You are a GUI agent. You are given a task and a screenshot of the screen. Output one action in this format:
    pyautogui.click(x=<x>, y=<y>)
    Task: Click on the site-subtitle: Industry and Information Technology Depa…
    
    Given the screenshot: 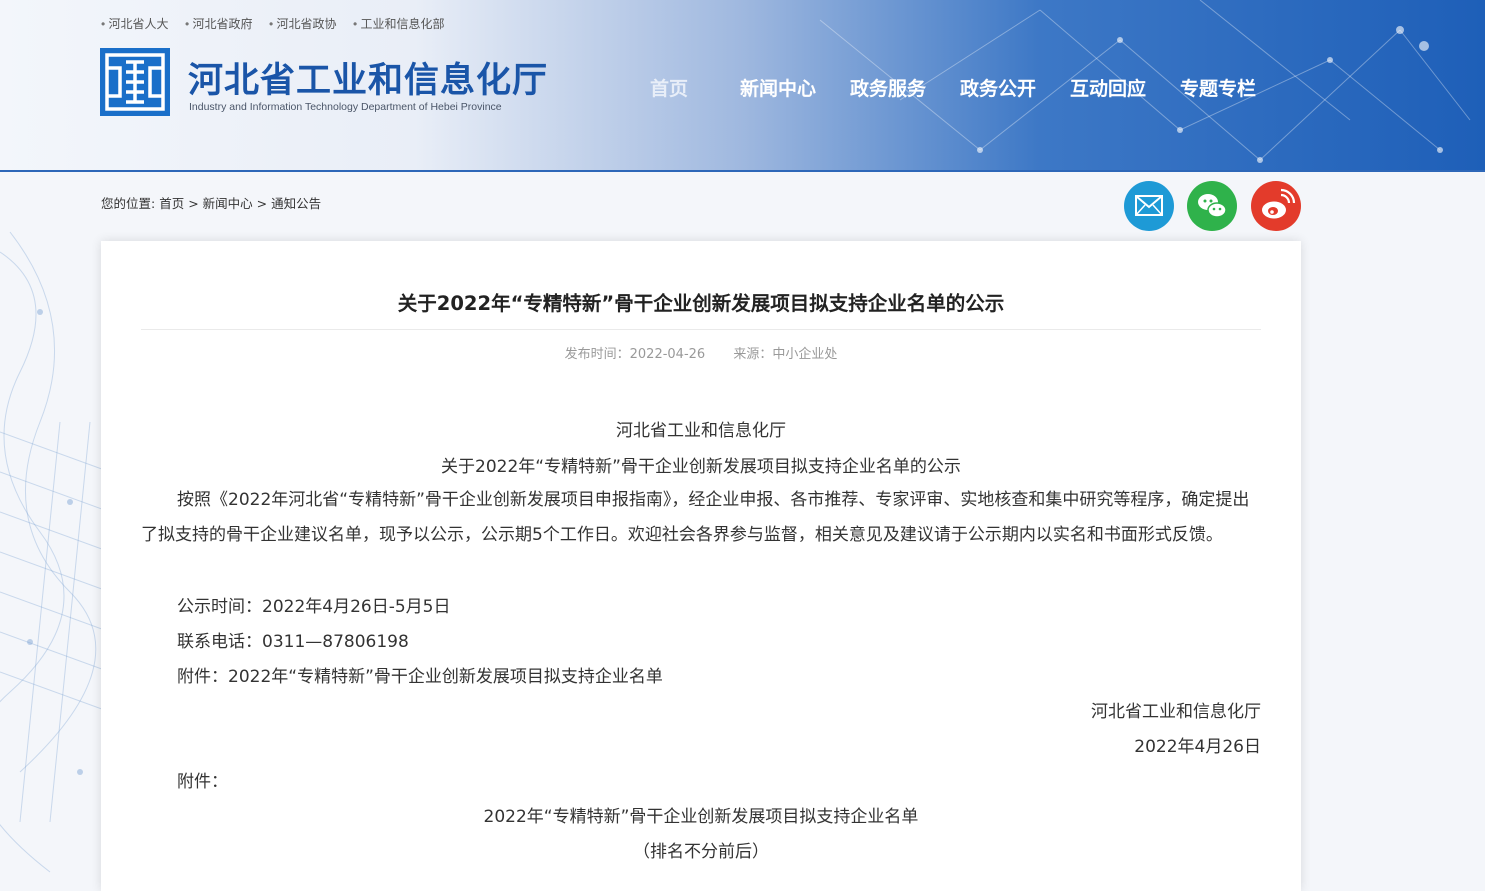 What is the action you would take?
    pyautogui.click(x=345, y=107)
    